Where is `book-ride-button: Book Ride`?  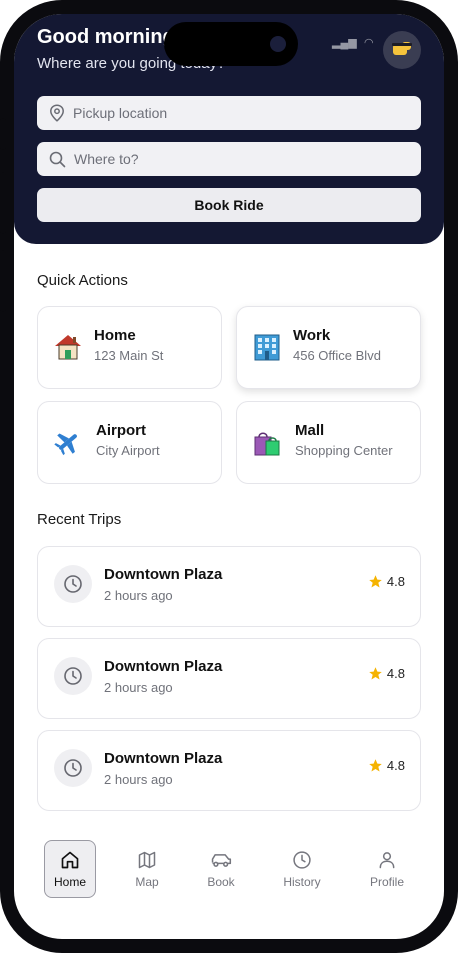
book-ride-button: Book Ride is located at coordinates (229, 205).